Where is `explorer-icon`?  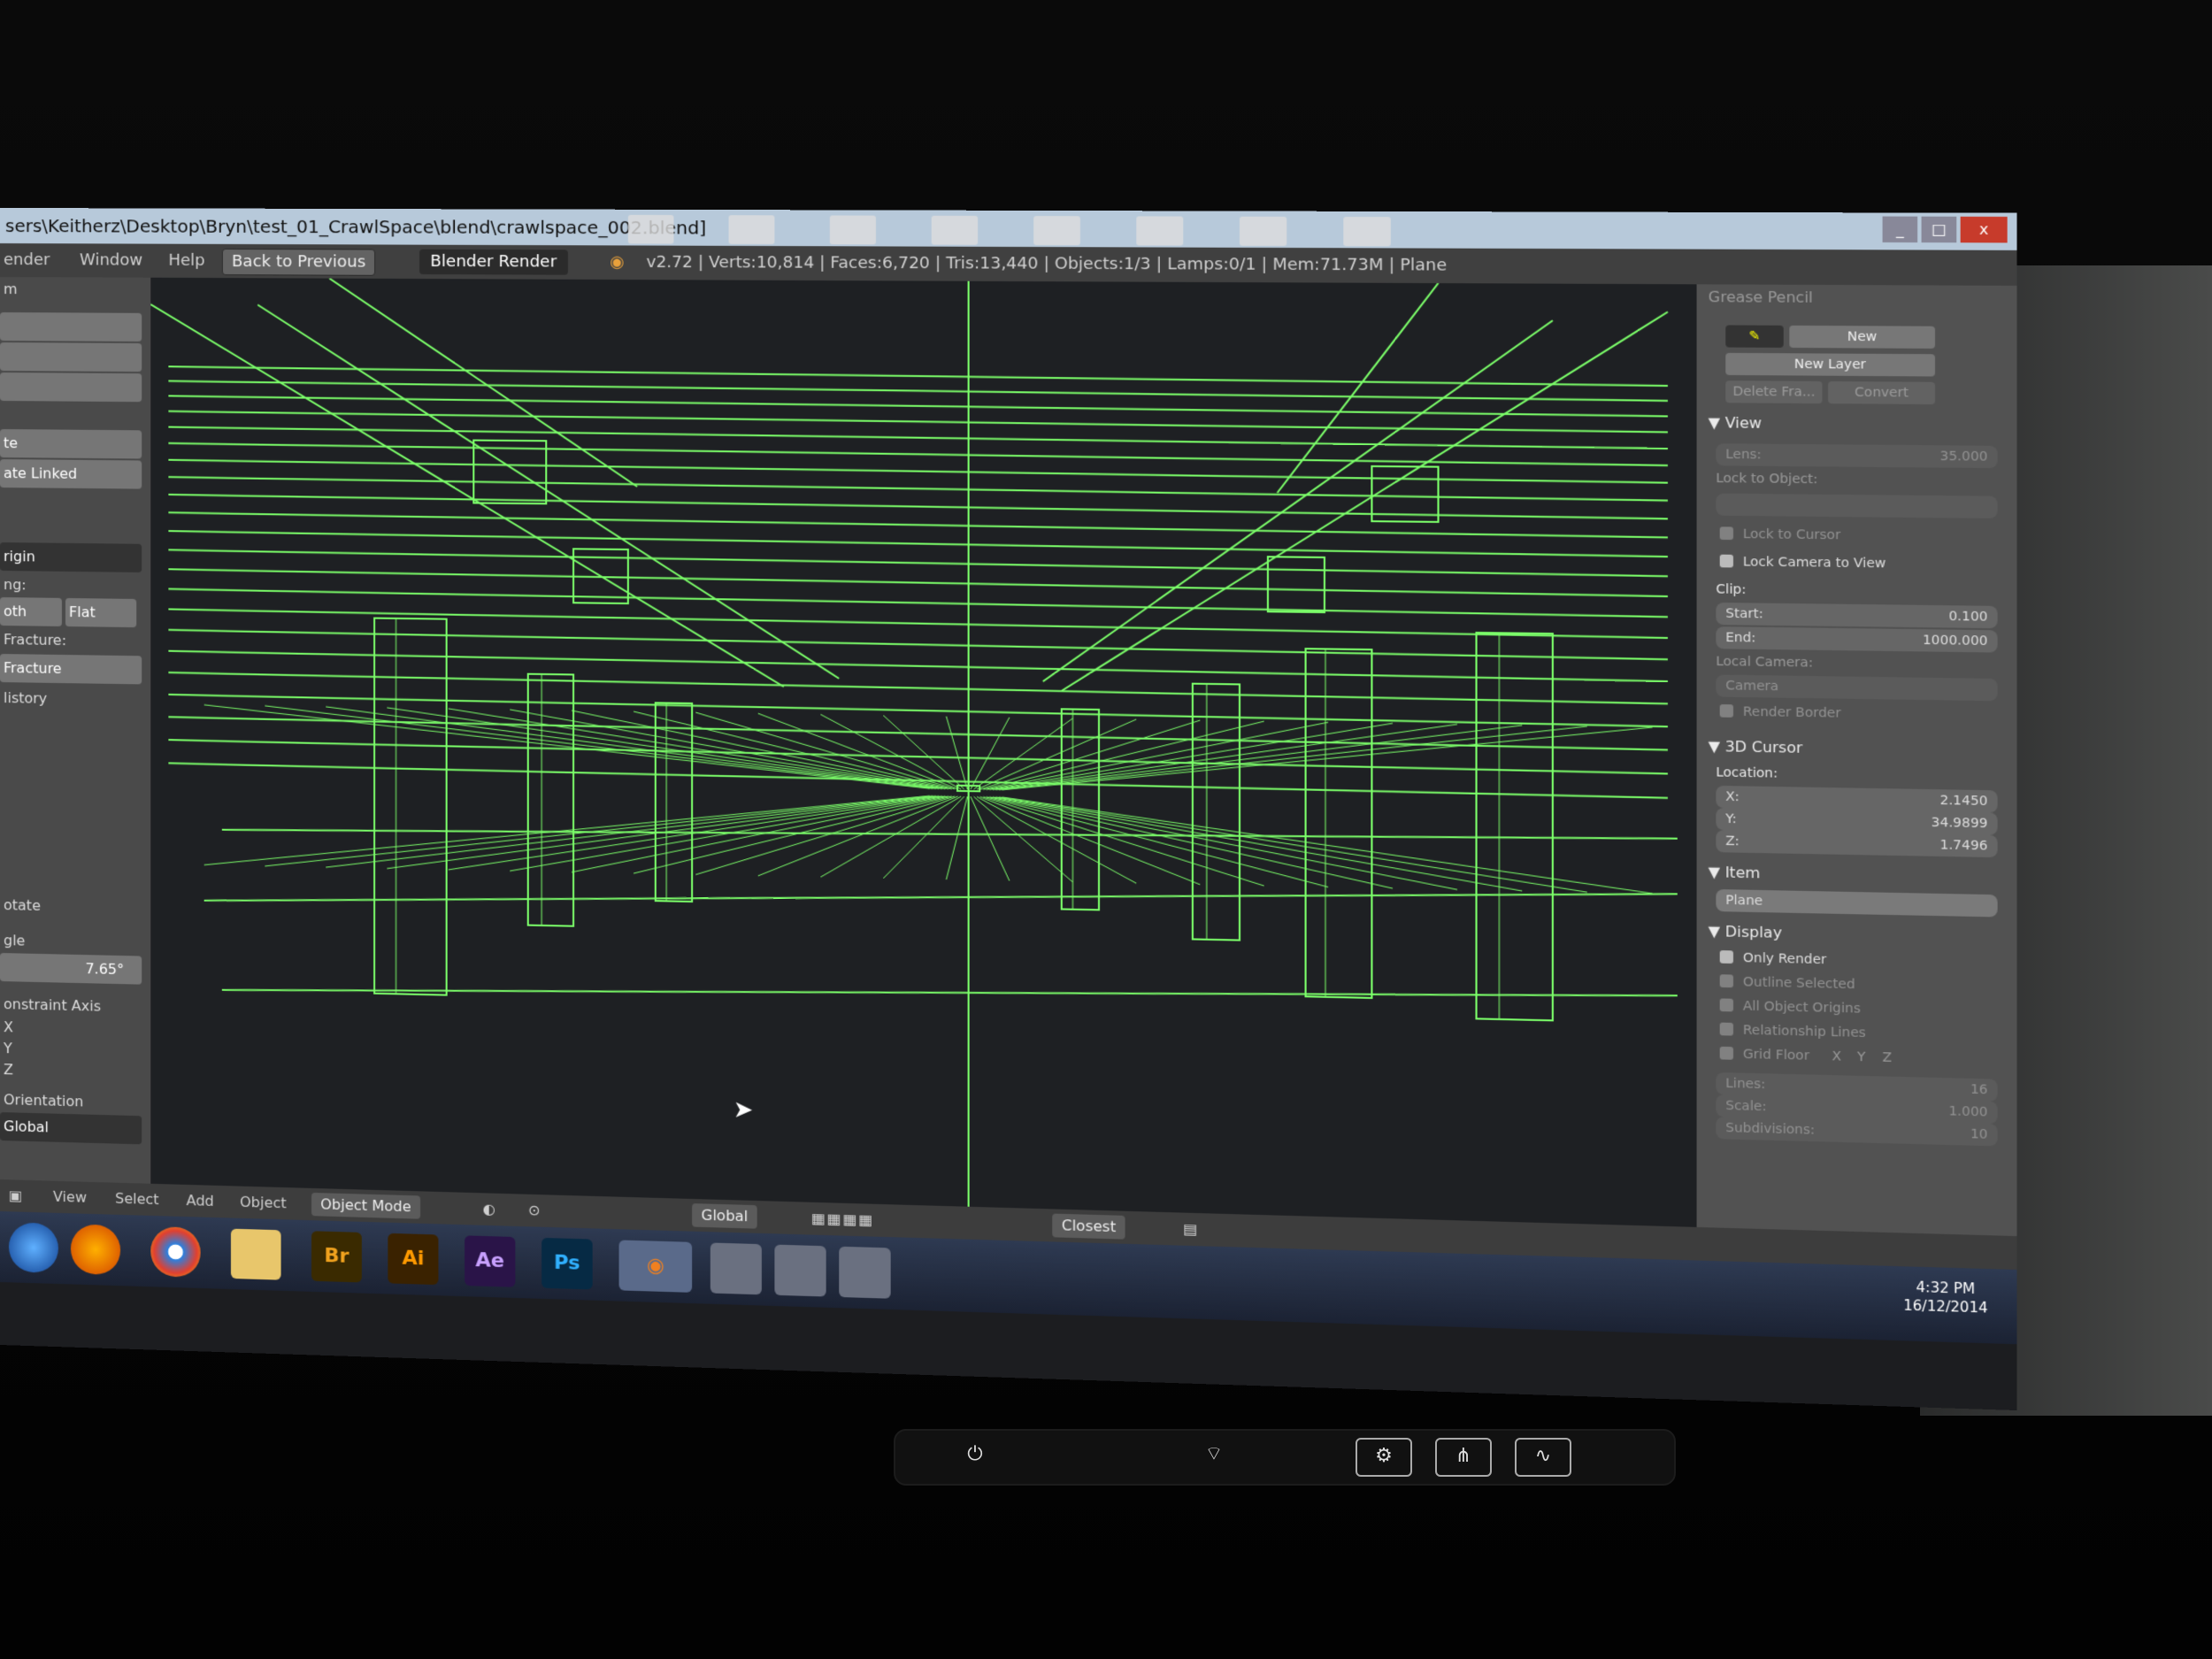 explorer-icon is located at coordinates (256, 1254).